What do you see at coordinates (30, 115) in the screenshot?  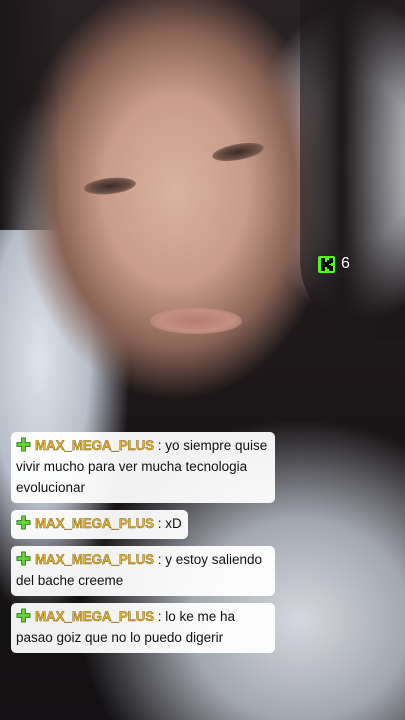 I see `camera-feed-shadow-left` at bounding box center [30, 115].